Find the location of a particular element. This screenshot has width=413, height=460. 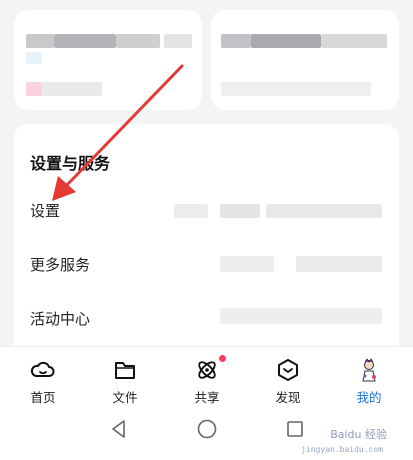

watermark-url: jingyan.baidu.com is located at coordinates (342, 449).